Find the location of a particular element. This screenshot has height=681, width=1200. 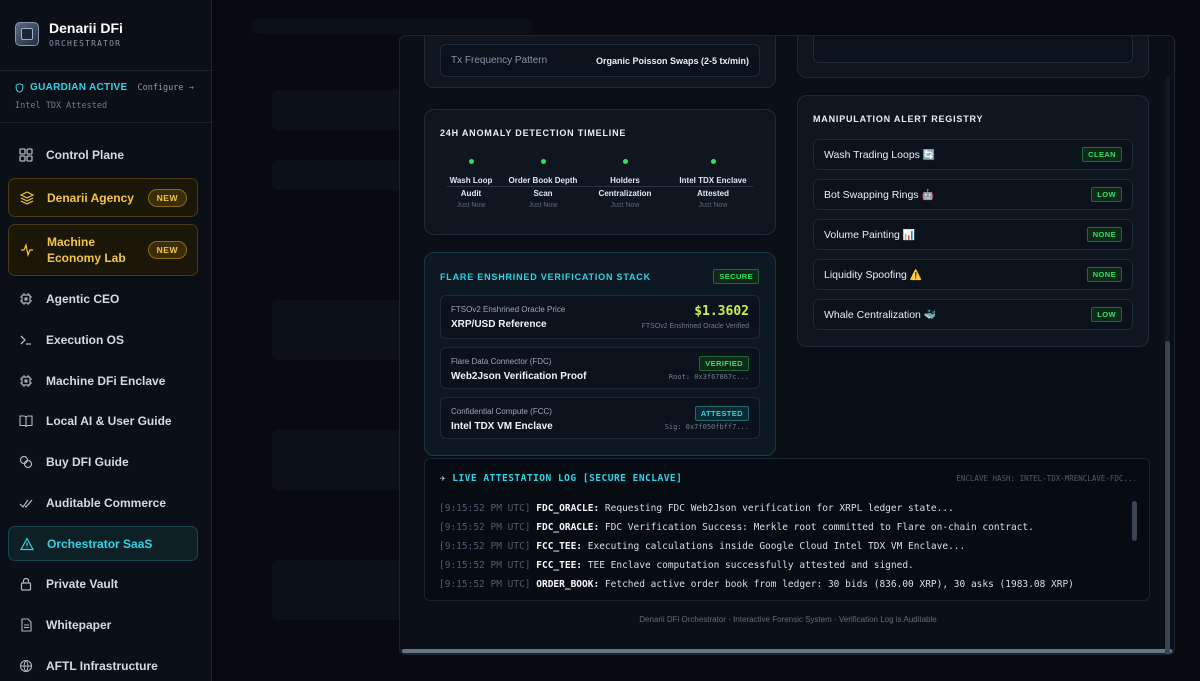

timeline-item: Order Book Depth Scan Just Now is located at coordinates (543, 184).